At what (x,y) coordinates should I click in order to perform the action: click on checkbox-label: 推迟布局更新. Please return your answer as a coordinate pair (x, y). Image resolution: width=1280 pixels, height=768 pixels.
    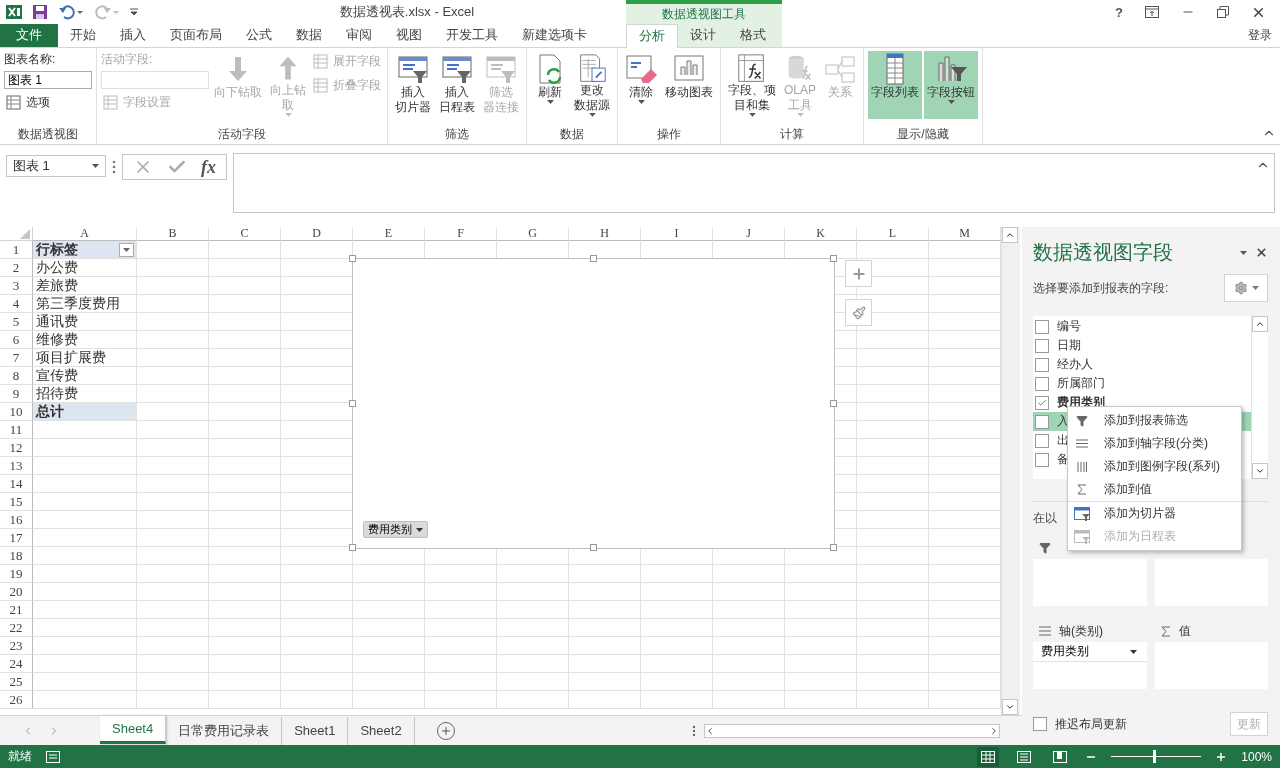
    Looking at the image, I should click on (1091, 724).